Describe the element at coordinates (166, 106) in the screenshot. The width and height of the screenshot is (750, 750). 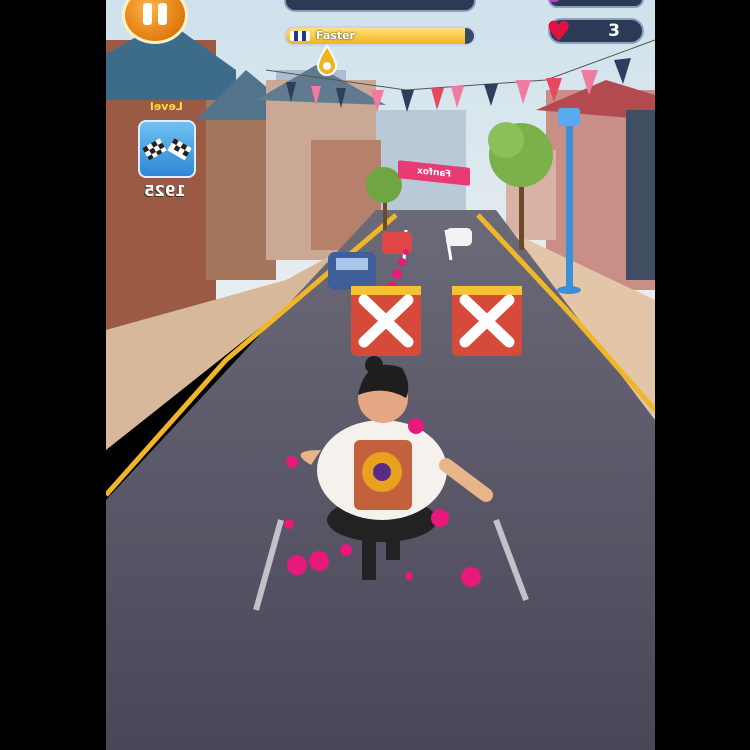
I see `level-label: Level` at that location.